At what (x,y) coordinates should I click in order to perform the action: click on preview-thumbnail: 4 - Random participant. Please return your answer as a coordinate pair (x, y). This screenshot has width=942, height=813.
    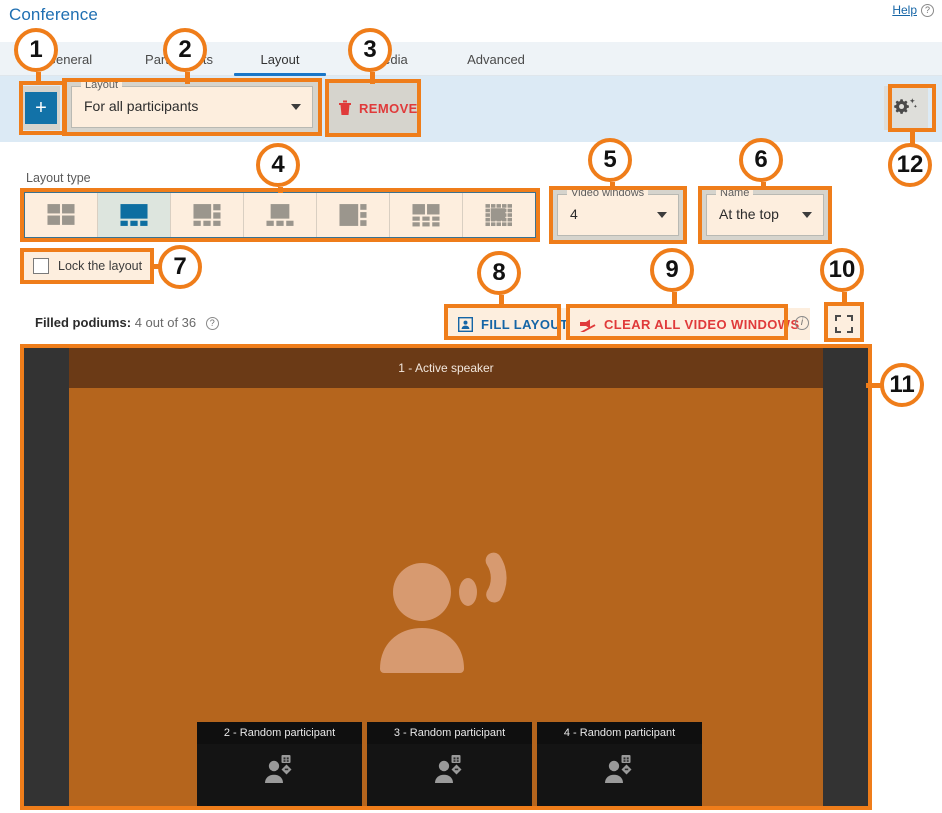
    Looking at the image, I should click on (619, 764).